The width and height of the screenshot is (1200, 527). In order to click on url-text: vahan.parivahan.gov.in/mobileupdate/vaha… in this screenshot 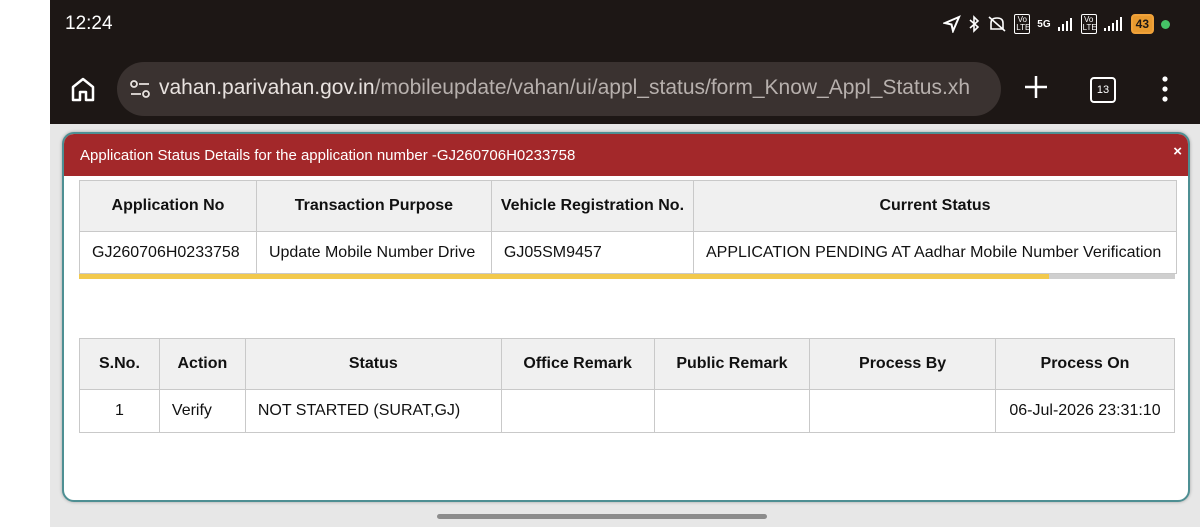, I will do `click(564, 88)`.